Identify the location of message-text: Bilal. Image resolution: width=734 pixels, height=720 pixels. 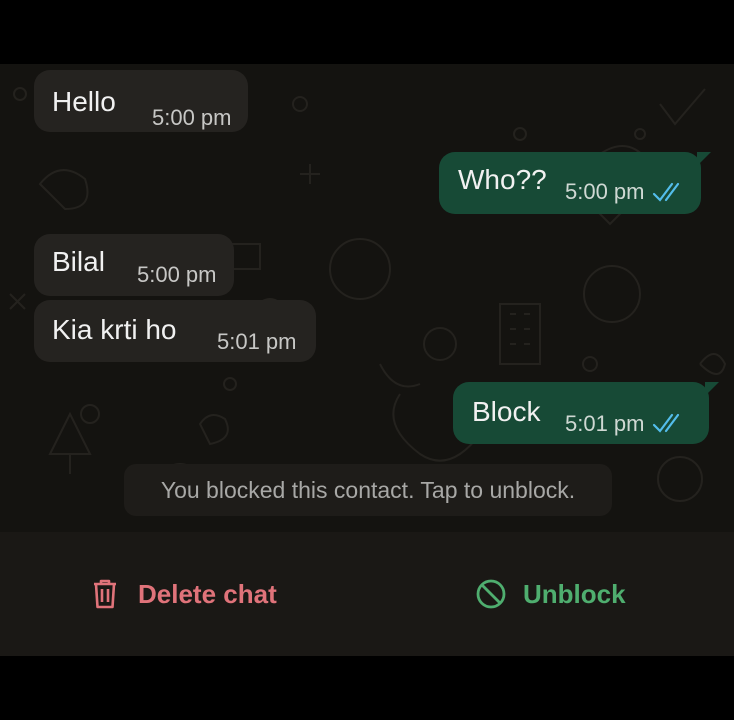
(78, 261).